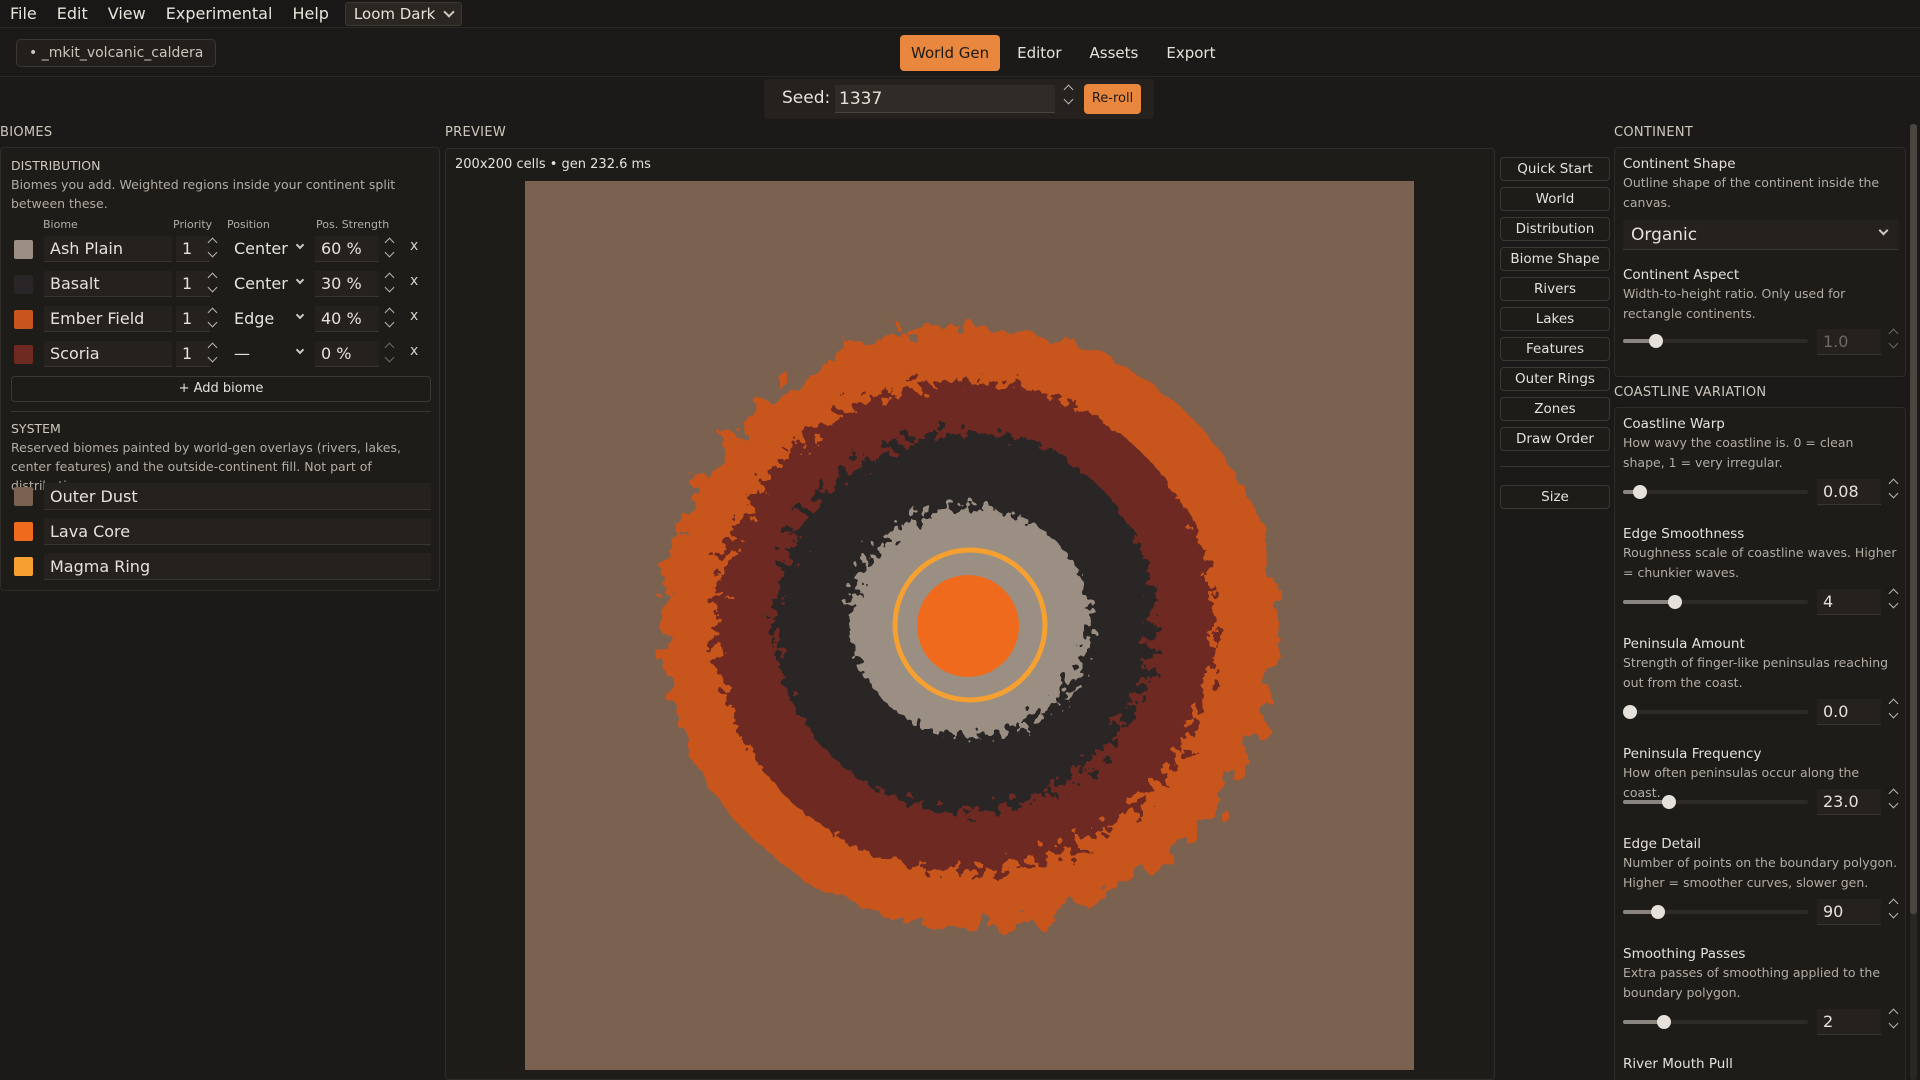 Image resolution: width=1920 pixels, height=1080 pixels. Describe the element at coordinates (1555, 409) in the screenshot. I see `nav-zones: Zones` at that location.